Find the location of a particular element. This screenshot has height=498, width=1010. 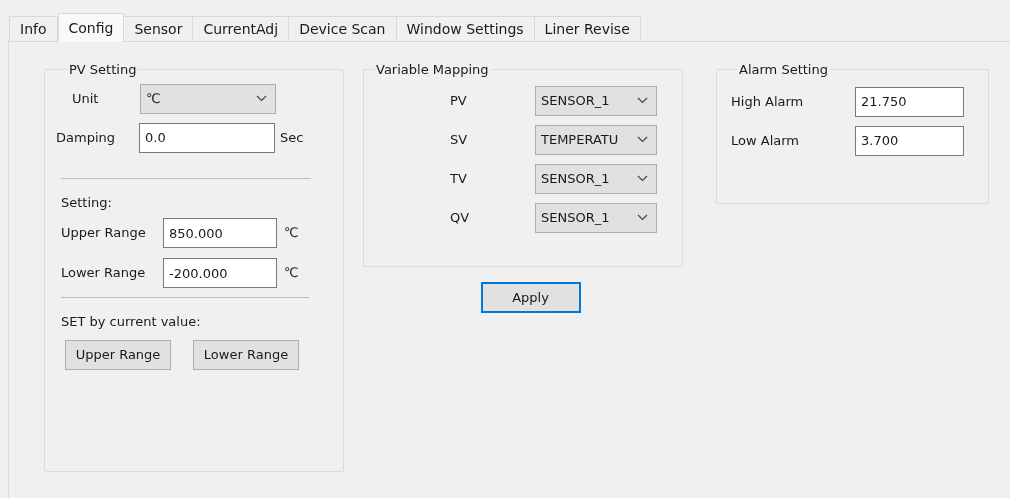

section-label: Setting: is located at coordinates (87, 202).